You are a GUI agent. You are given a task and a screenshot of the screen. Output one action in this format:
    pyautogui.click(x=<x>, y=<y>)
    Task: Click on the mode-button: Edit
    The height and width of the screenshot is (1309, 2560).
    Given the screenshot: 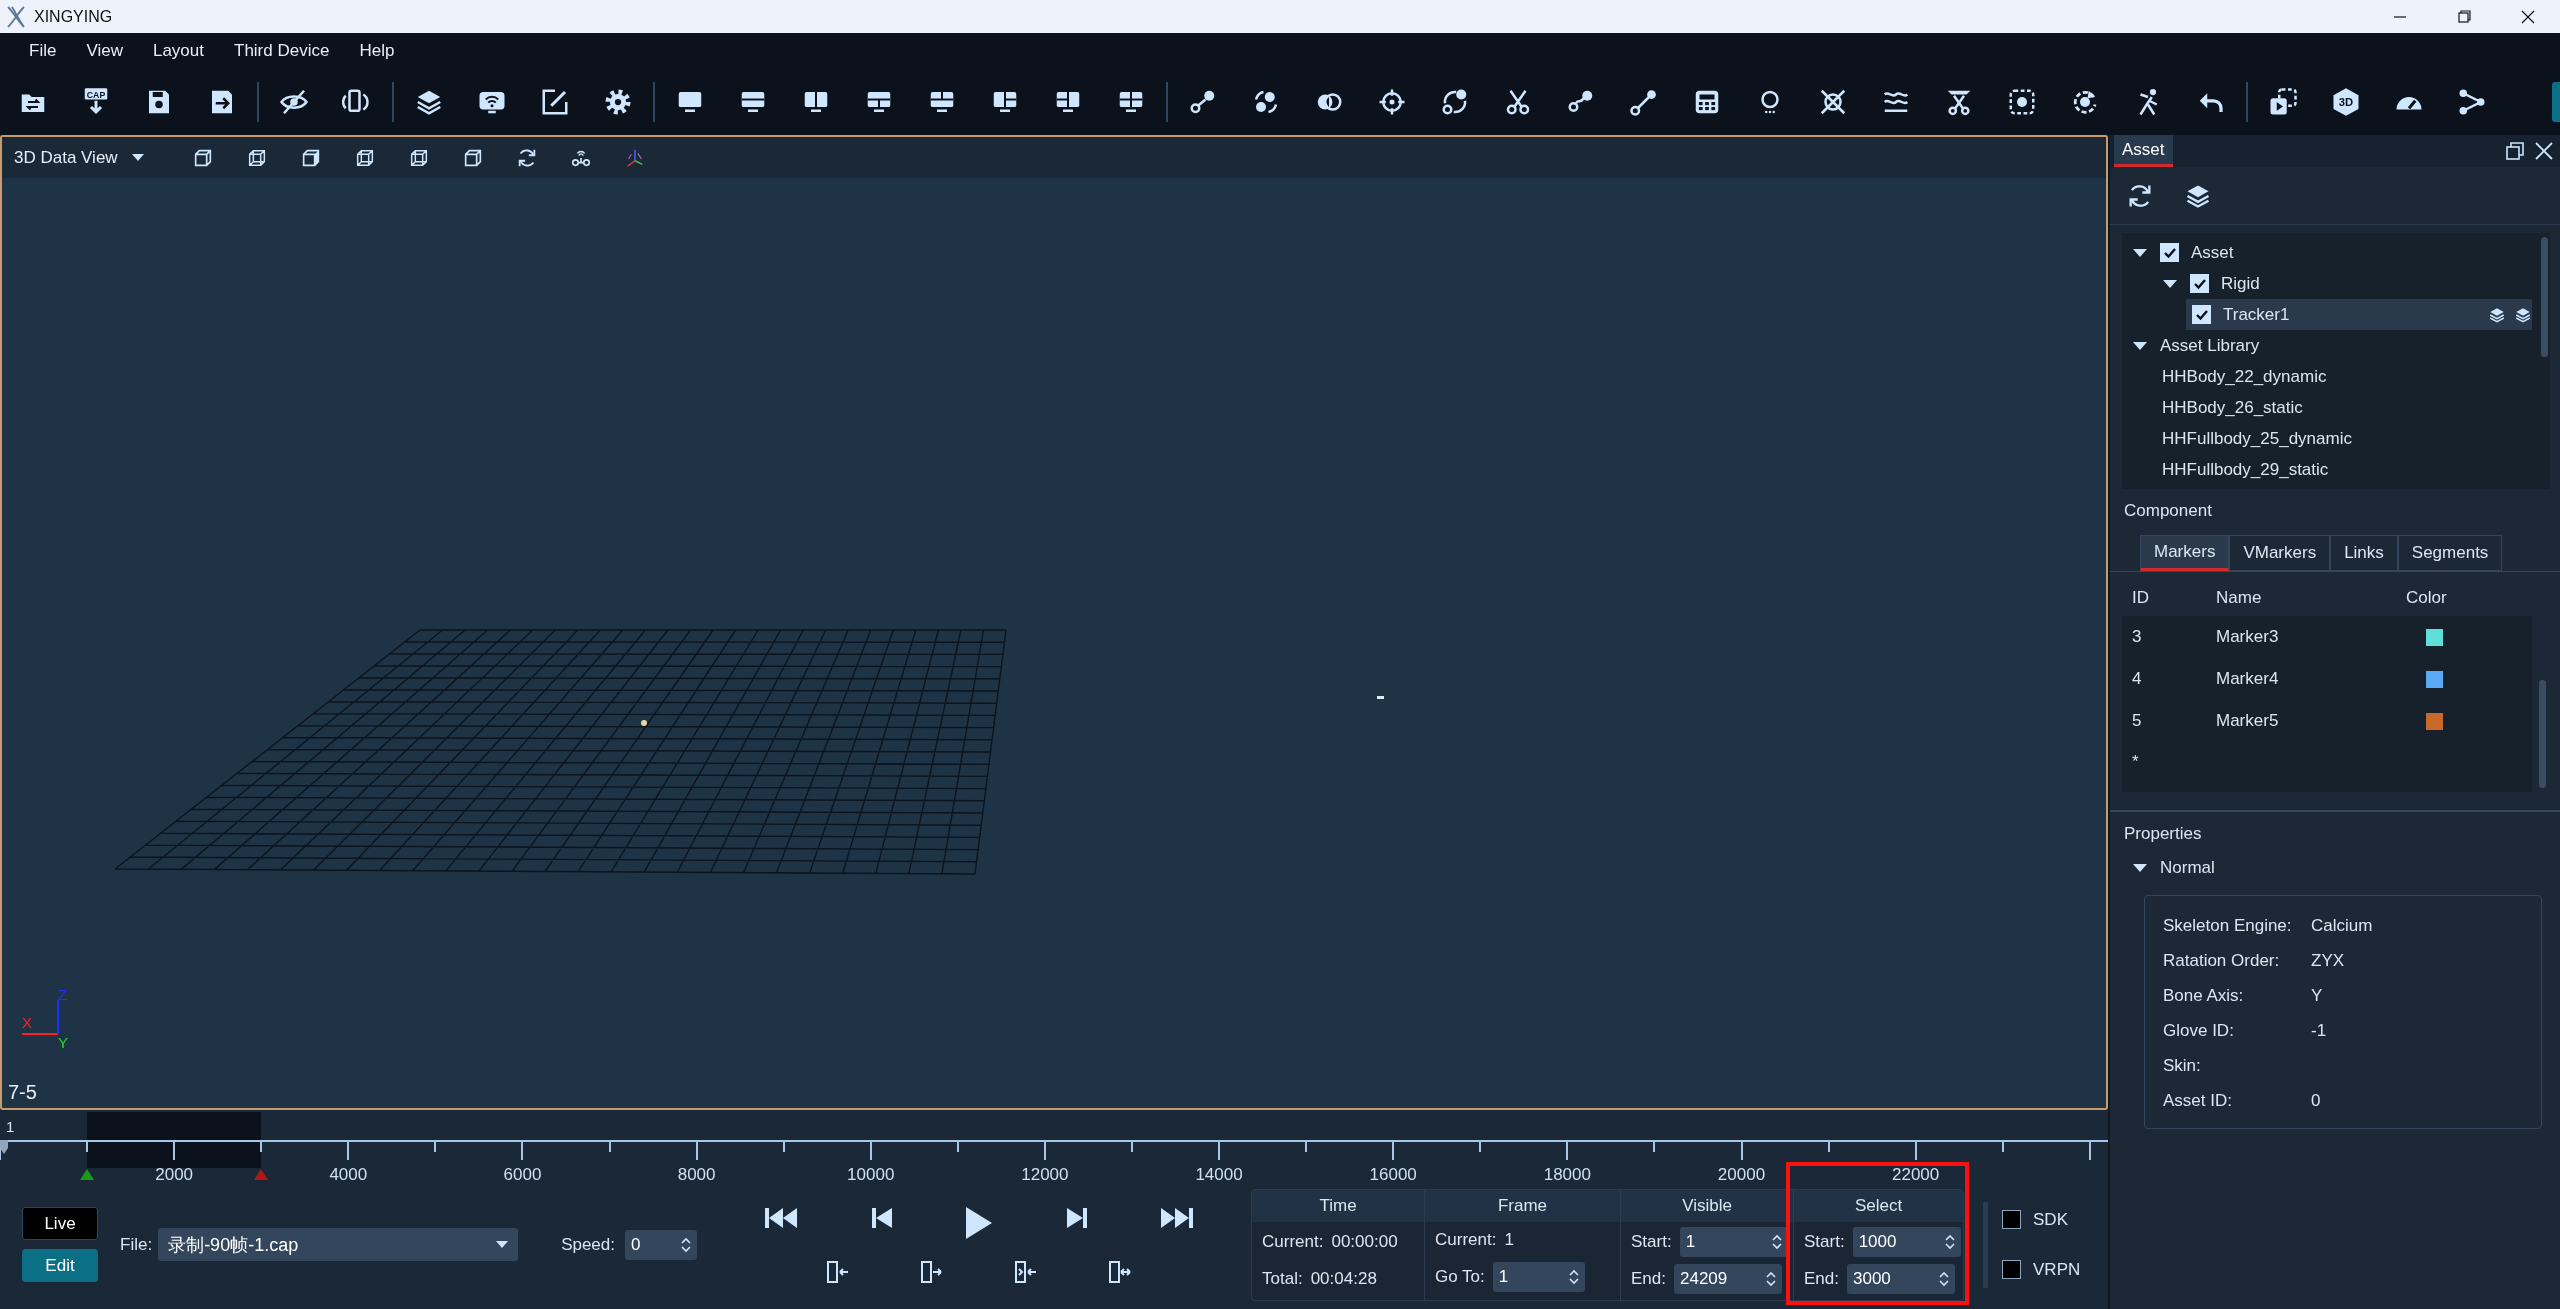 What is the action you would take?
    pyautogui.click(x=60, y=1265)
    